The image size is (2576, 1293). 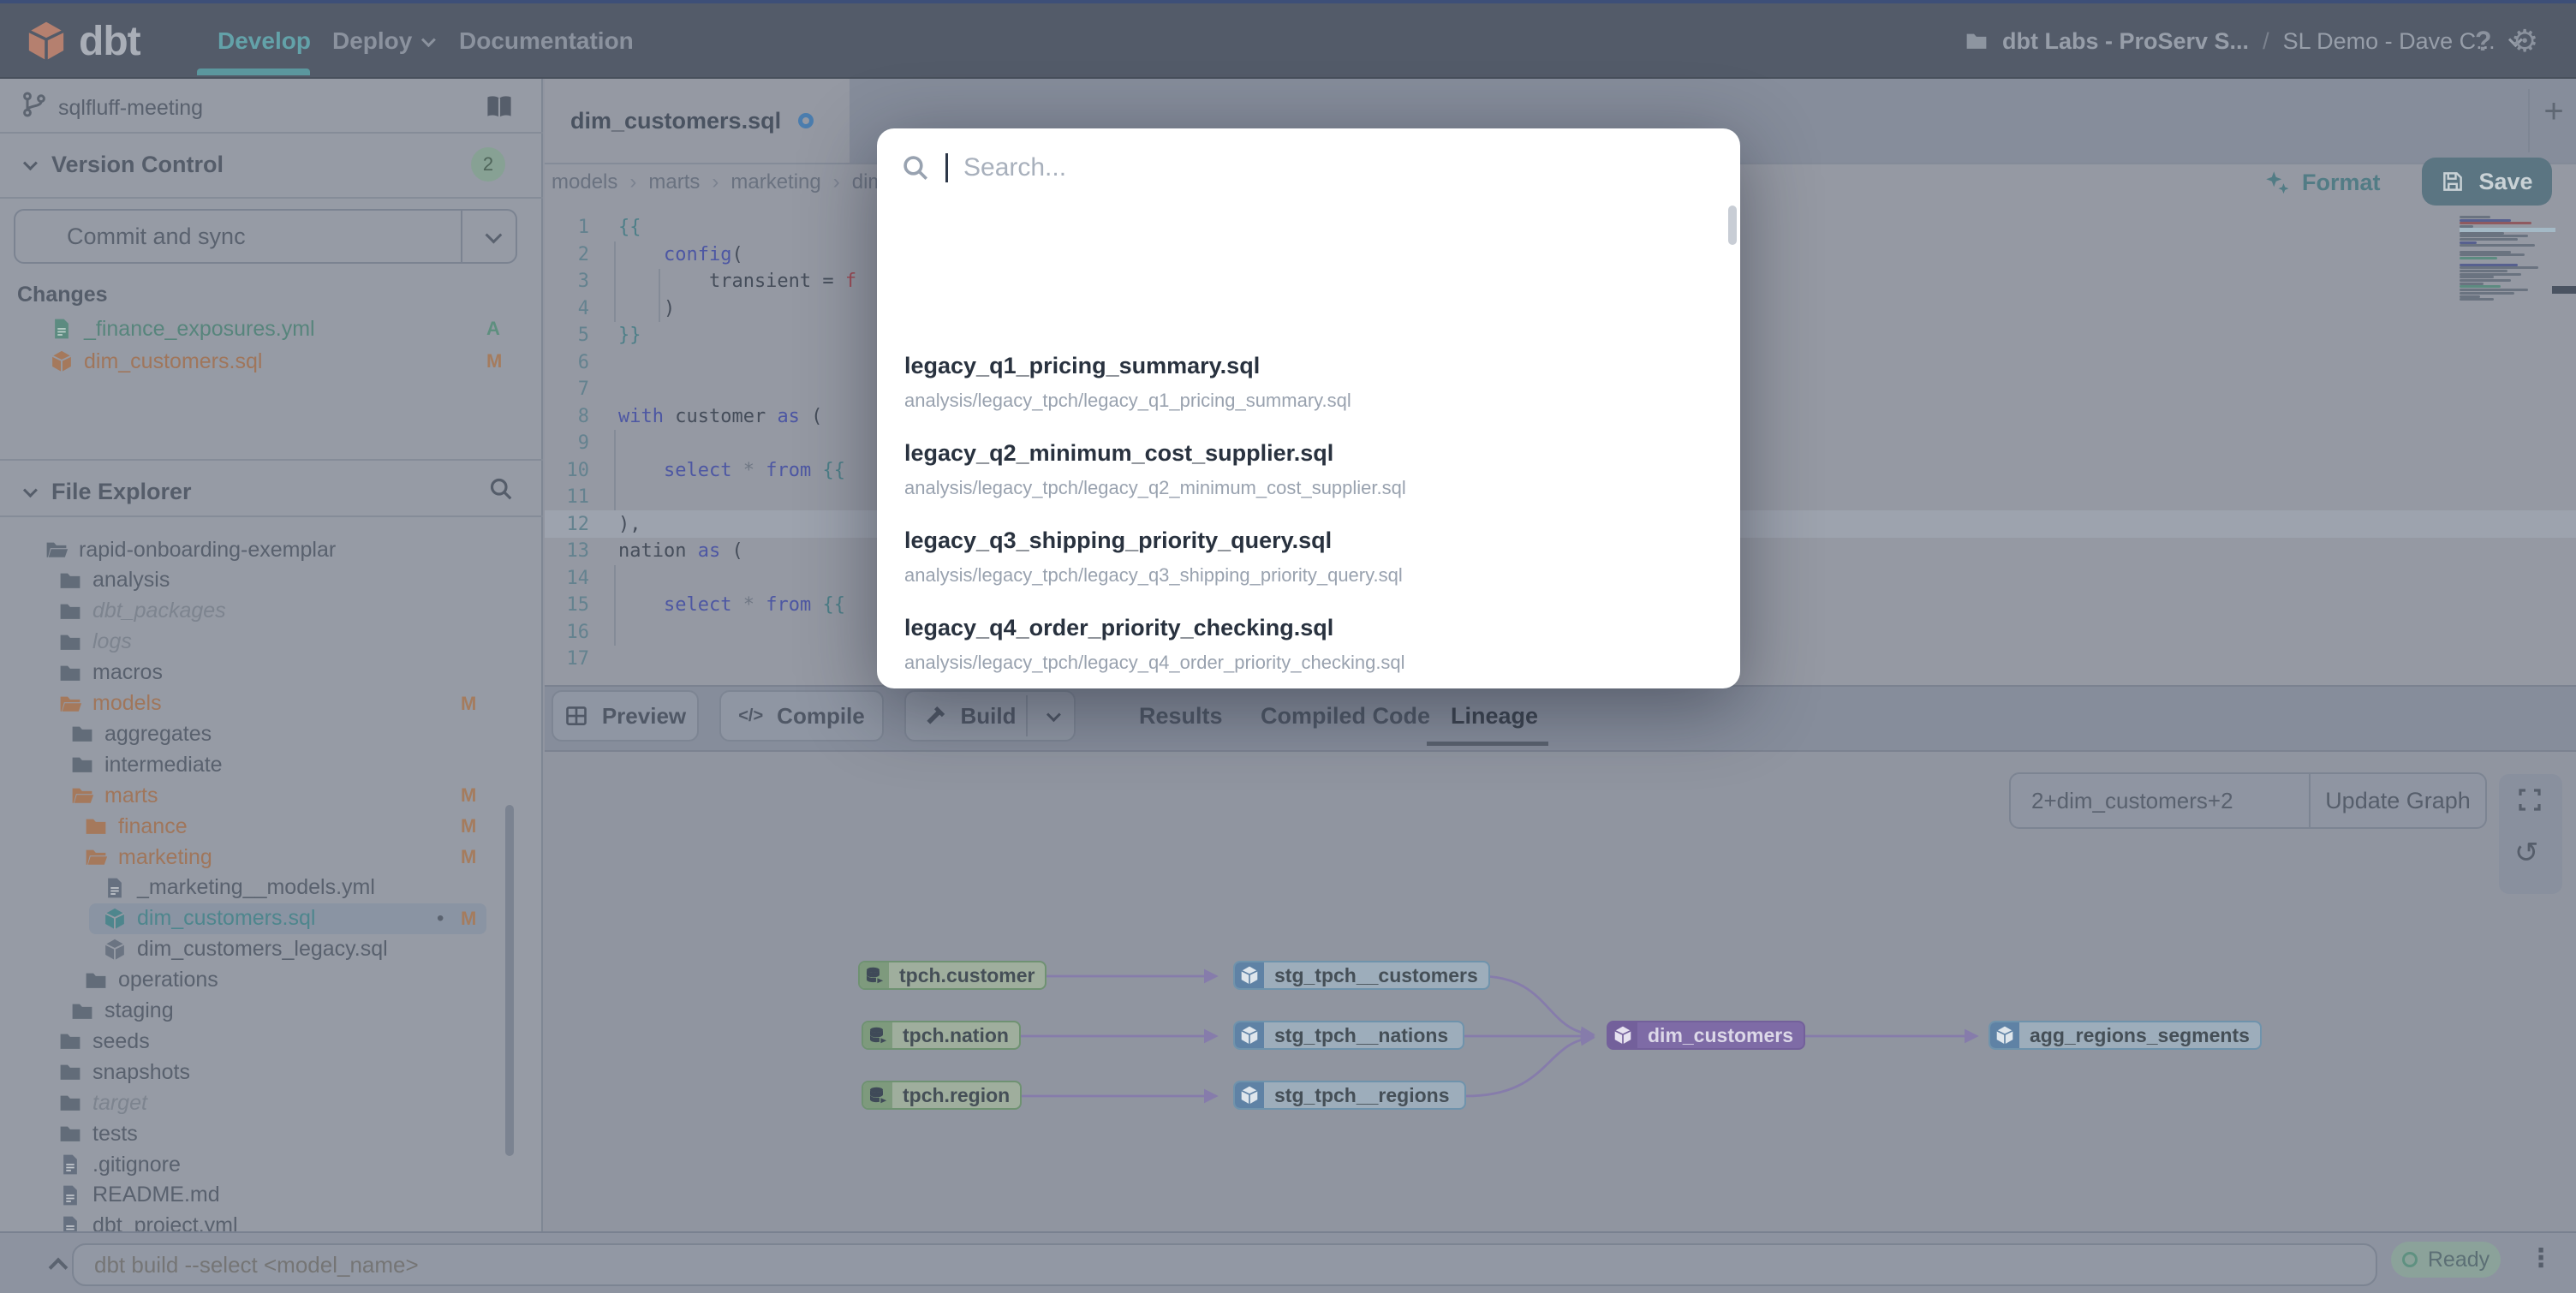 What do you see at coordinates (2530, 799) in the screenshot?
I see `fullscreen-icon` at bounding box center [2530, 799].